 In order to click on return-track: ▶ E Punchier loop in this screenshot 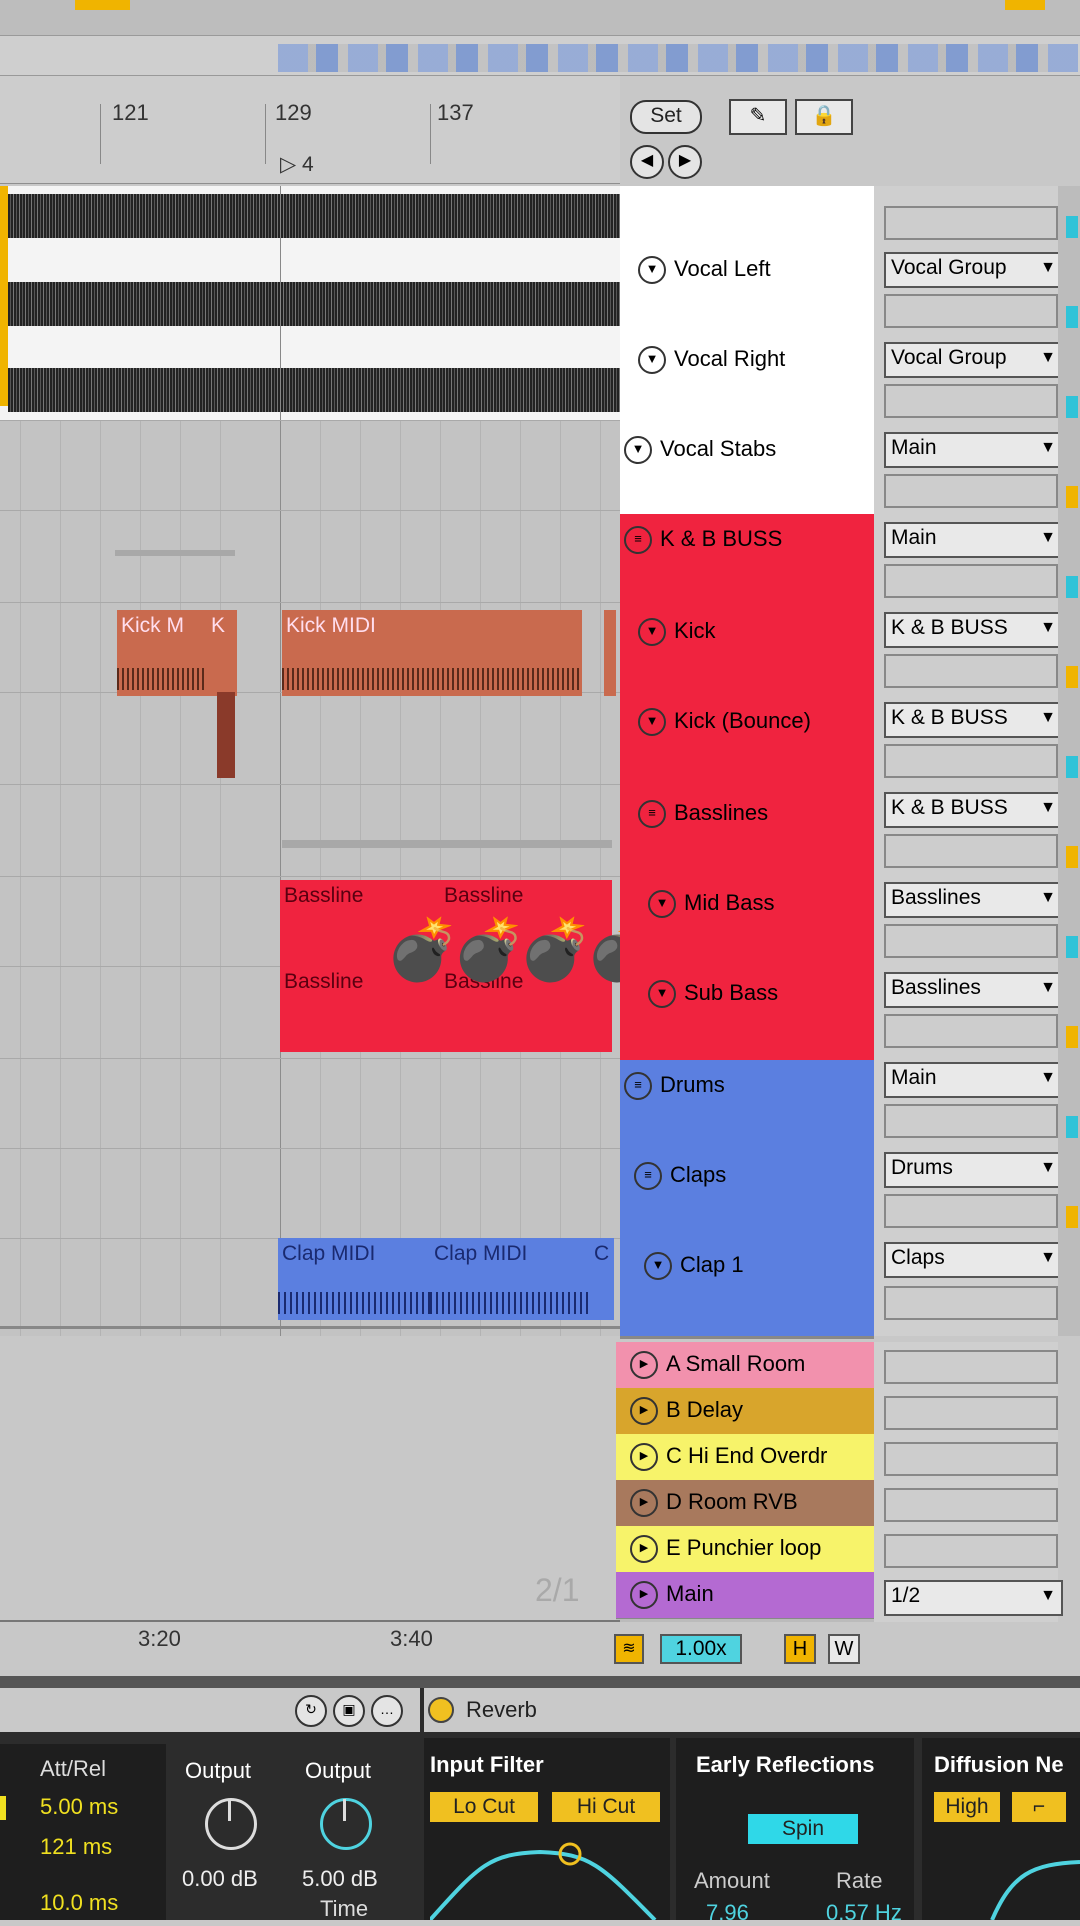, I will do `click(750, 1549)`.